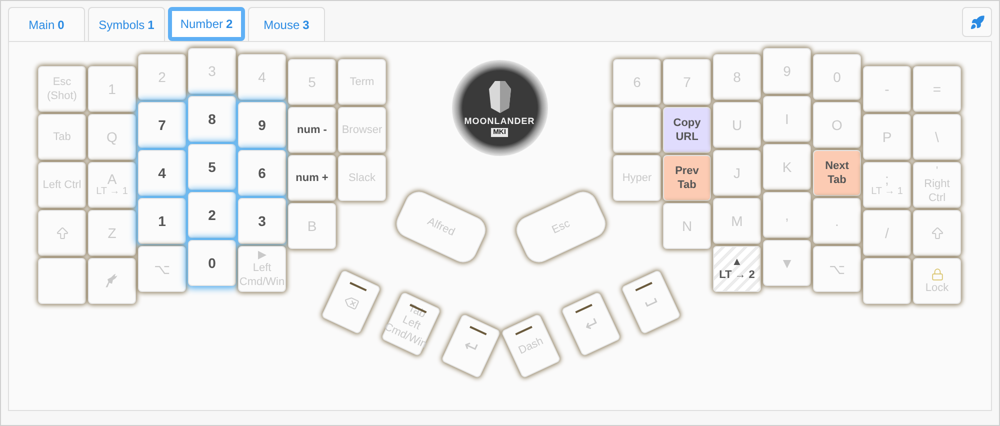  Describe the element at coordinates (262, 221) in the screenshot. I see `key: 3` at that location.